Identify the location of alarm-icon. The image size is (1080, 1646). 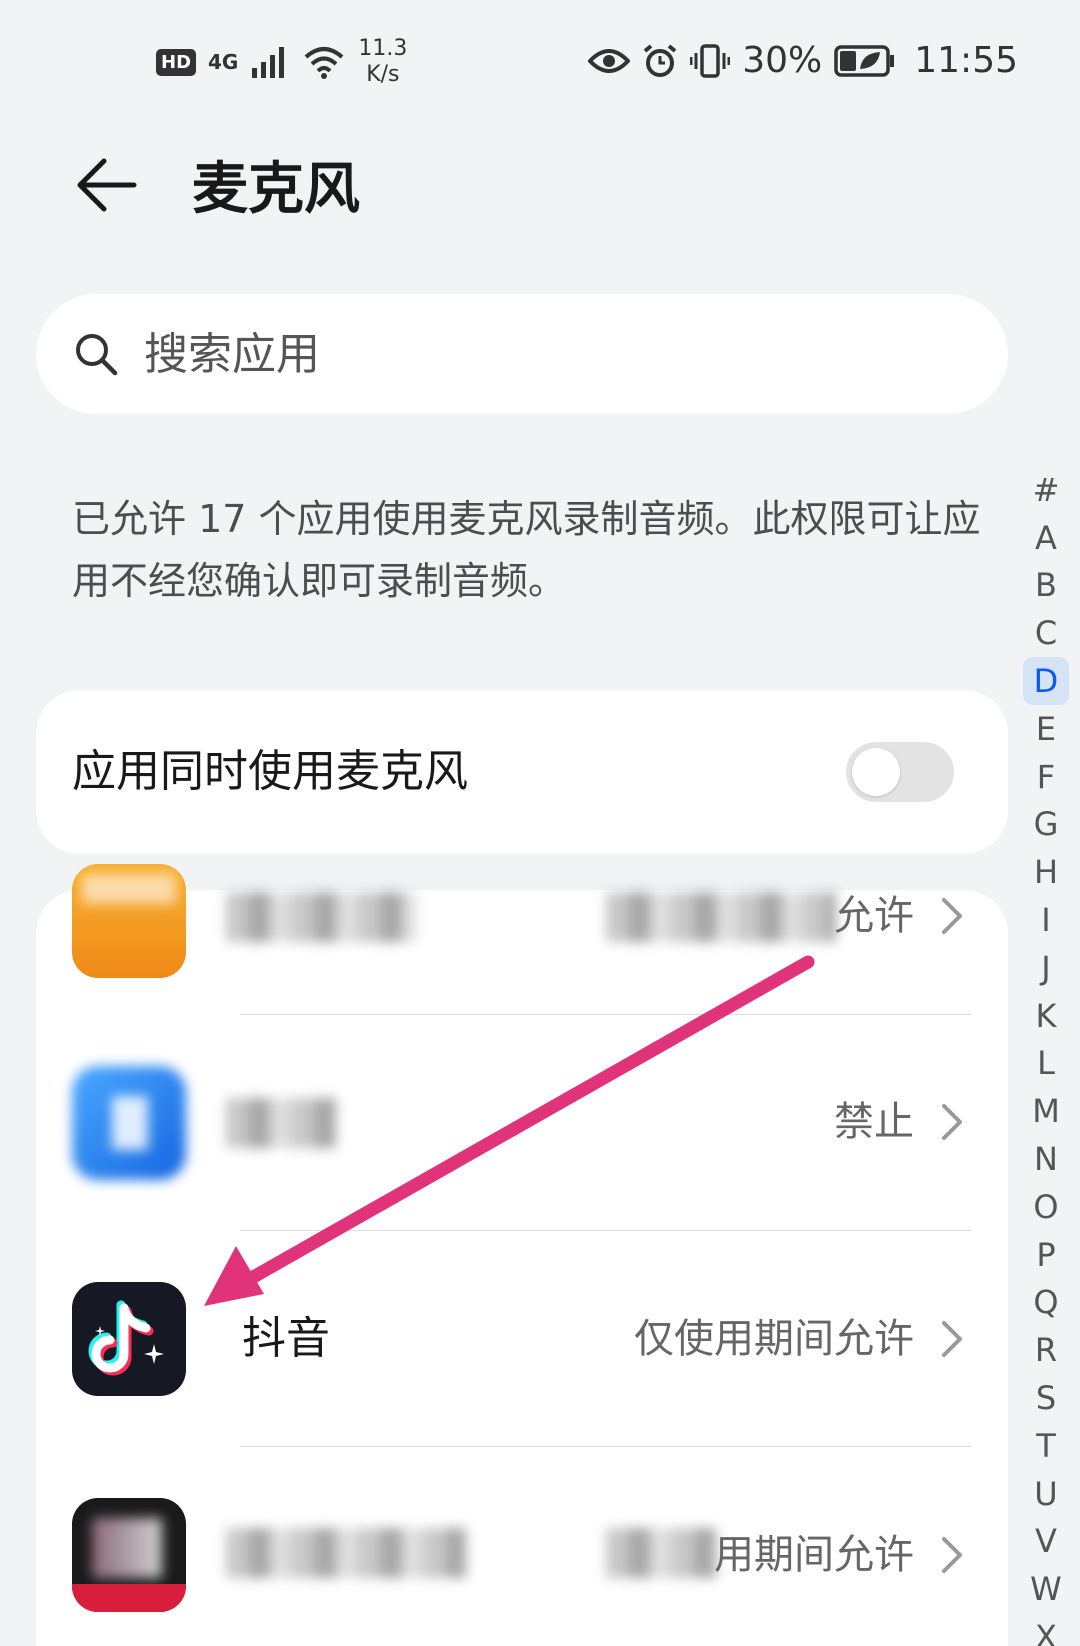
(660, 60).